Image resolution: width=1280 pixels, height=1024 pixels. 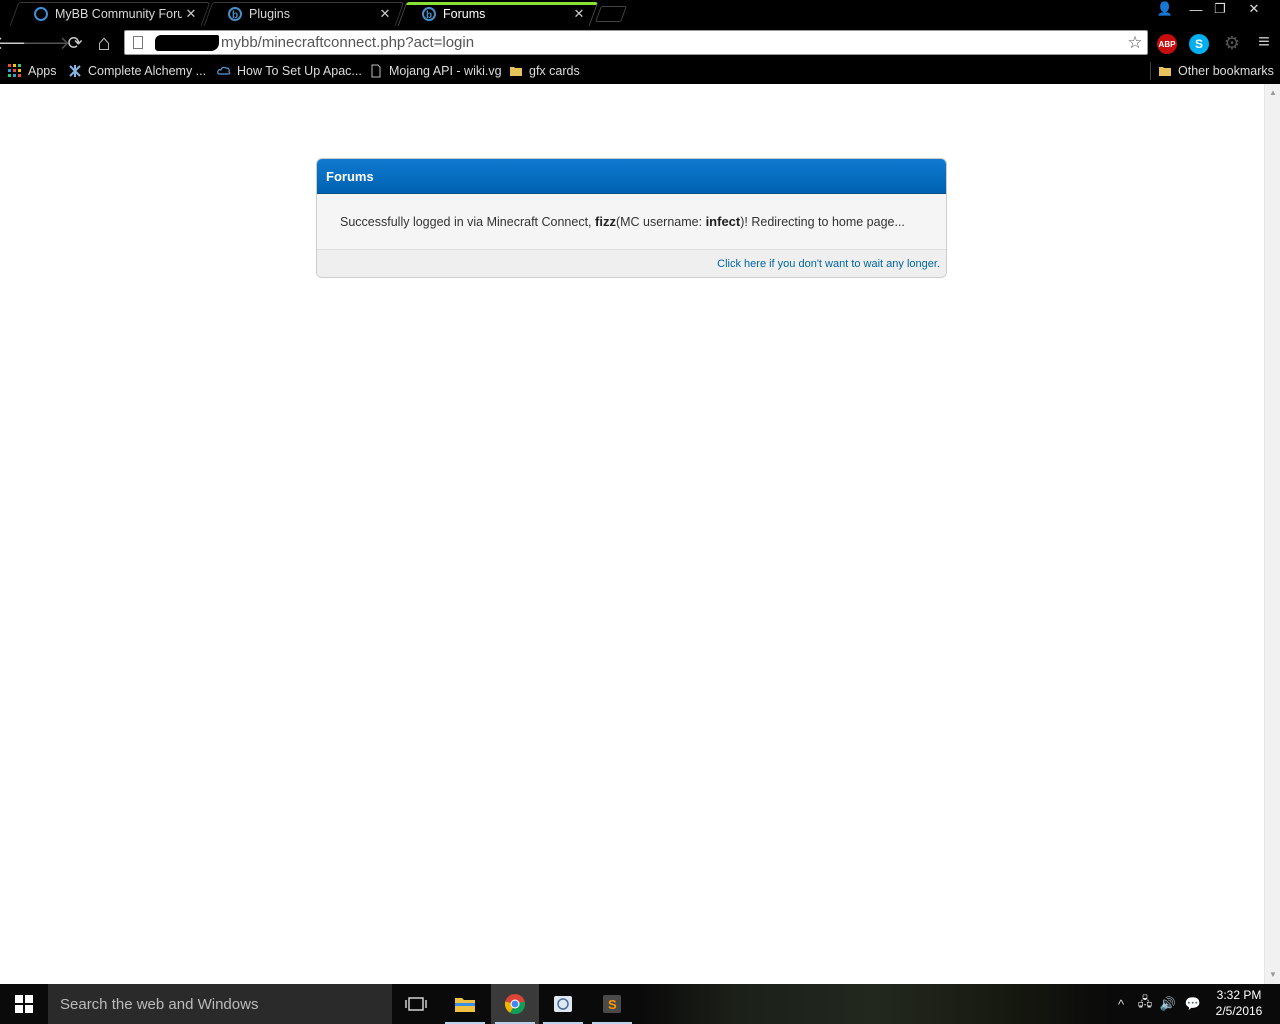 I want to click on tab-plugins: b Plugins ✕, so click(x=304, y=14).